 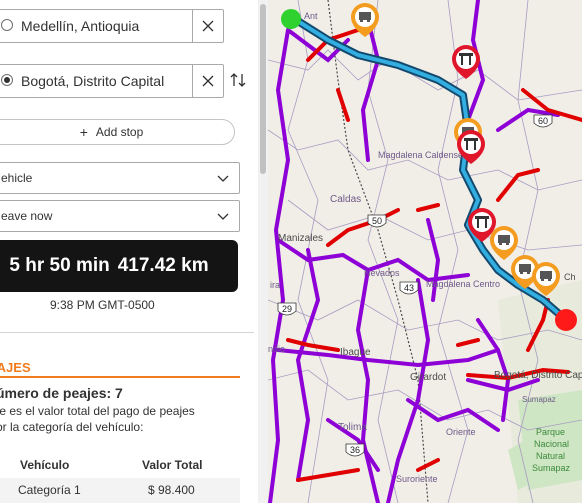 I want to click on destination-radio, so click(x=7, y=80).